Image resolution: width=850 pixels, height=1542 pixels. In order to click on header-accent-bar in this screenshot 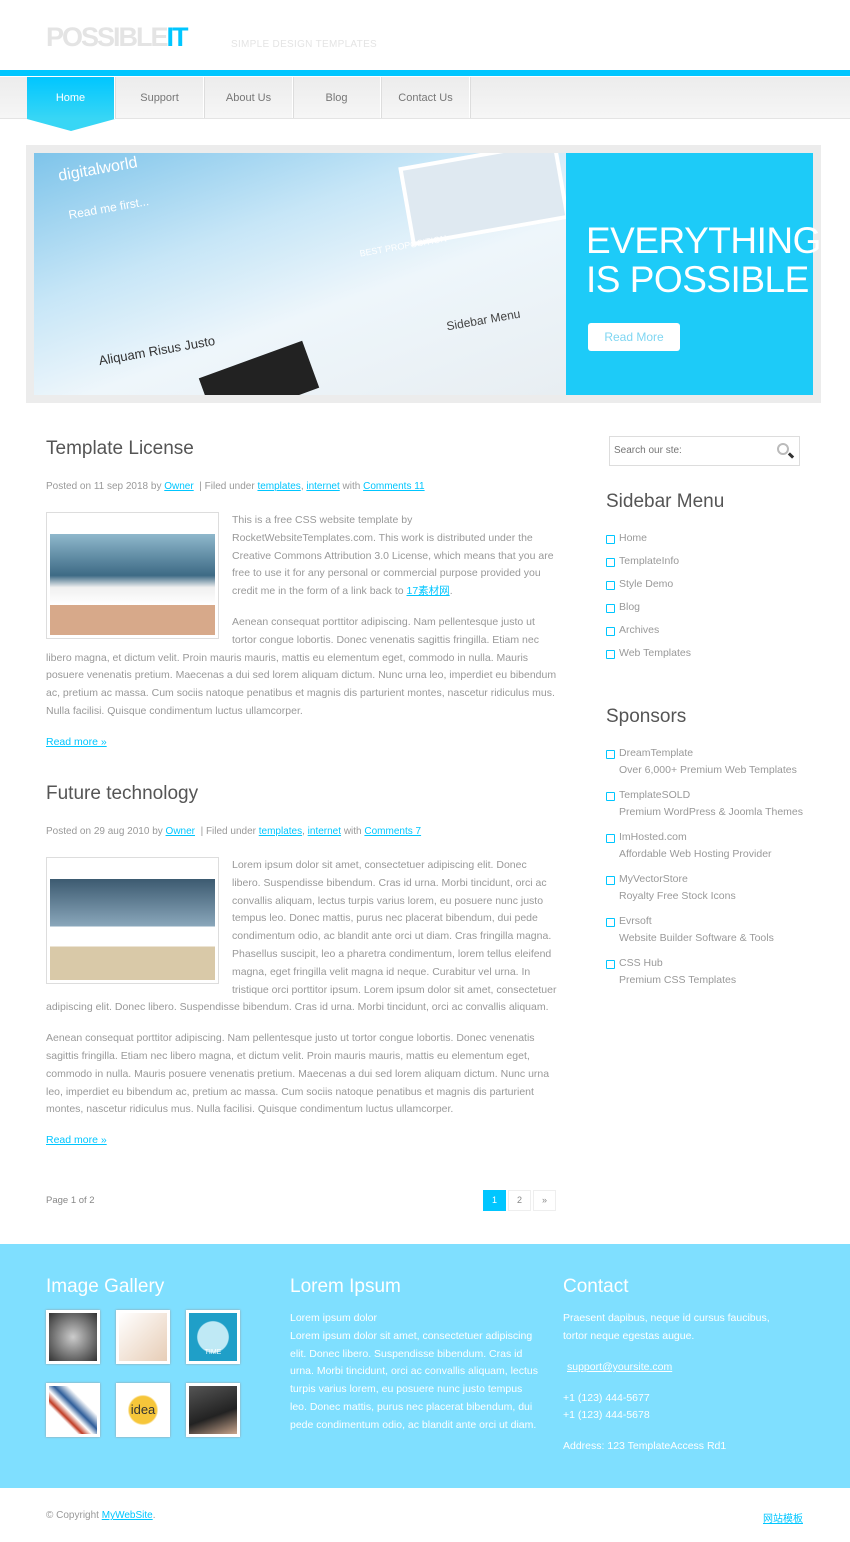, I will do `click(425, 73)`.